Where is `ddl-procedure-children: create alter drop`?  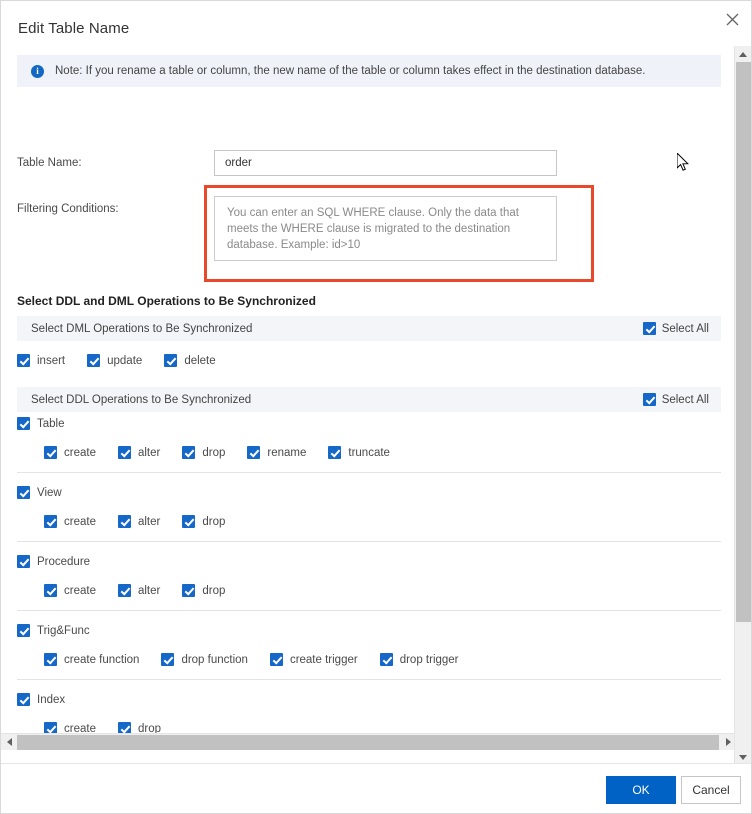 ddl-procedure-children: create alter drop is located at coordinates (134, 590).